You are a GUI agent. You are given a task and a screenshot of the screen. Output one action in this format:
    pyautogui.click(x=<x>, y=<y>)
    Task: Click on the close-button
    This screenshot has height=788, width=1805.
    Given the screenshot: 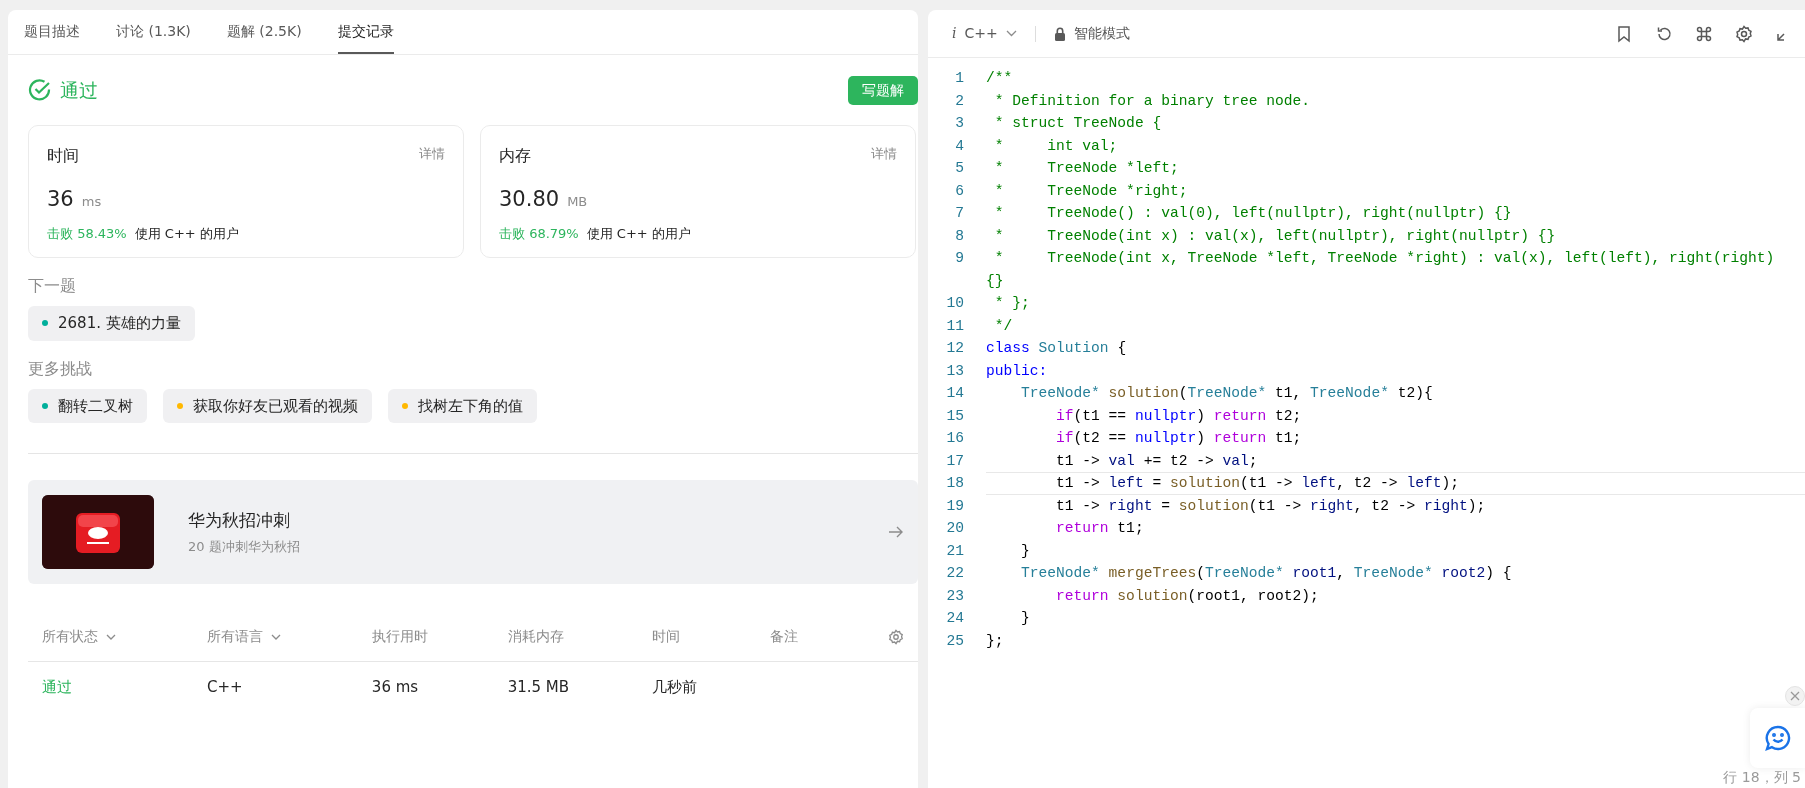 What is the action you would take?
    pyautogui.click(x=1795, y=696)
    